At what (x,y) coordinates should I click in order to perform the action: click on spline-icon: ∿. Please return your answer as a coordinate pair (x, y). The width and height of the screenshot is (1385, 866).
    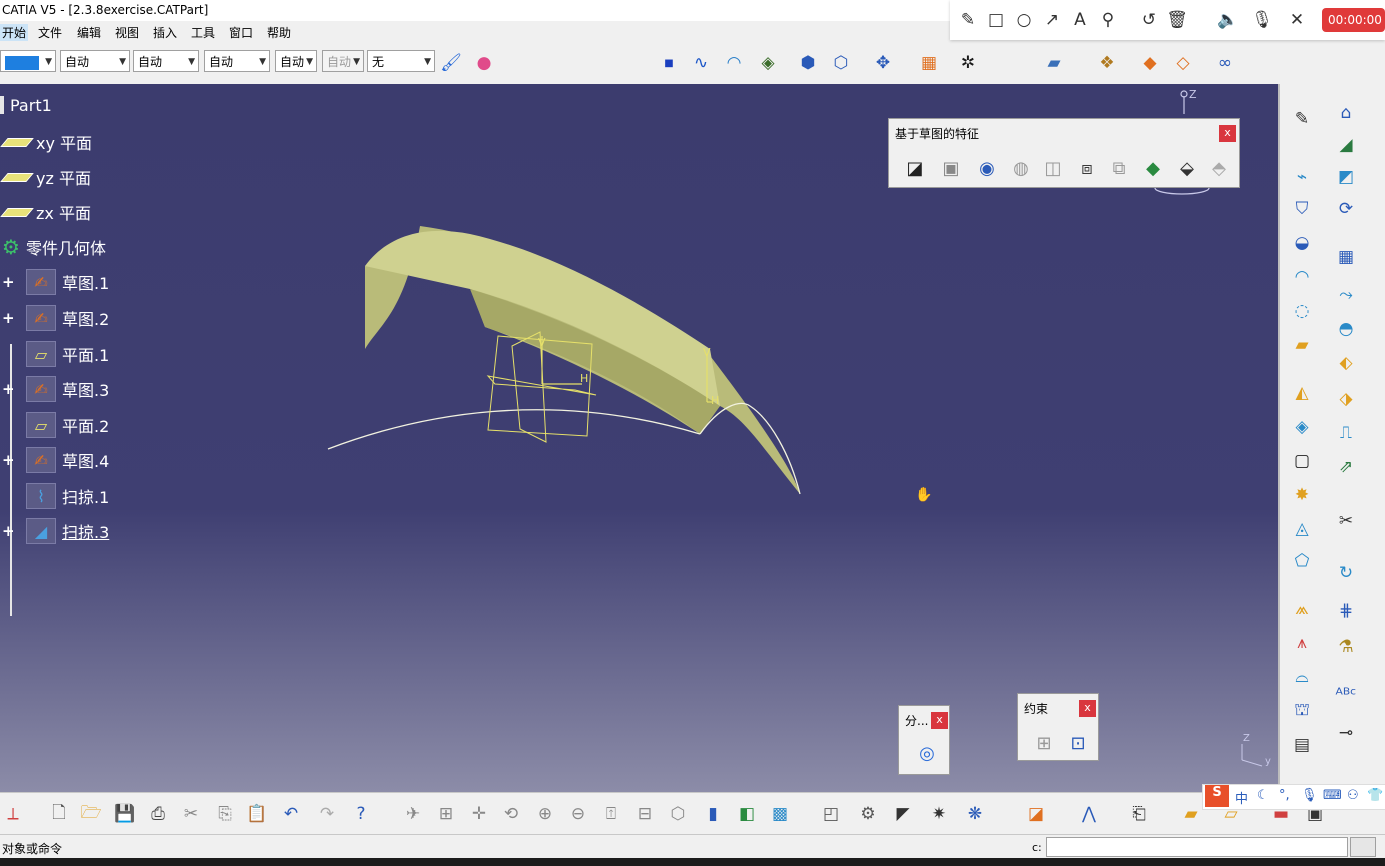
    Looking at the image, I should click on (701, 63).